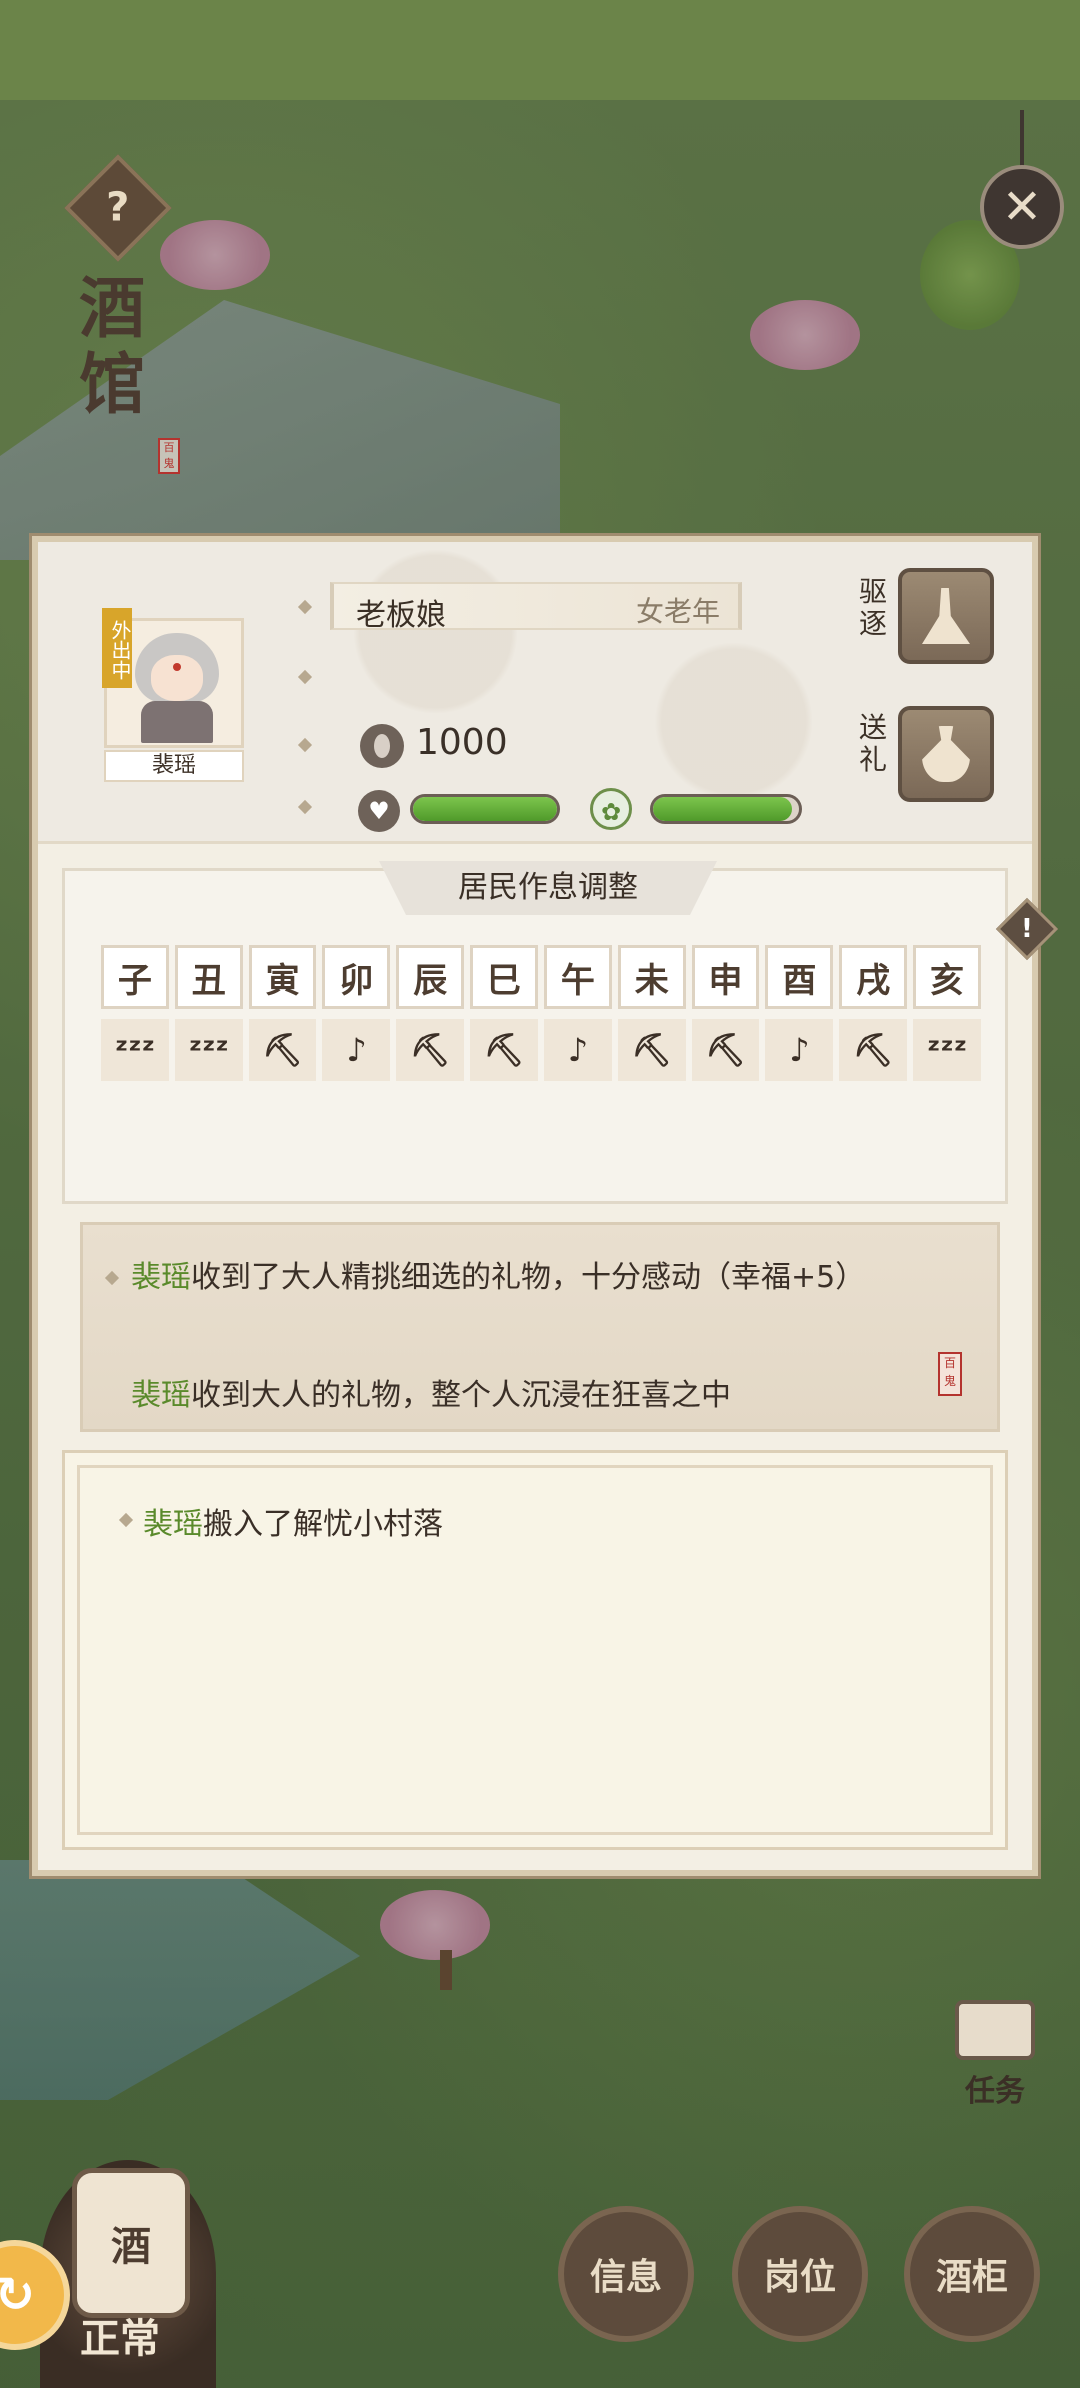 Image resolution: width=1080 pixels, height=2388 pixels. Describe the element at coordinates (117, 648) in the screenshot. I see `status-badge: 外出中` at that location.